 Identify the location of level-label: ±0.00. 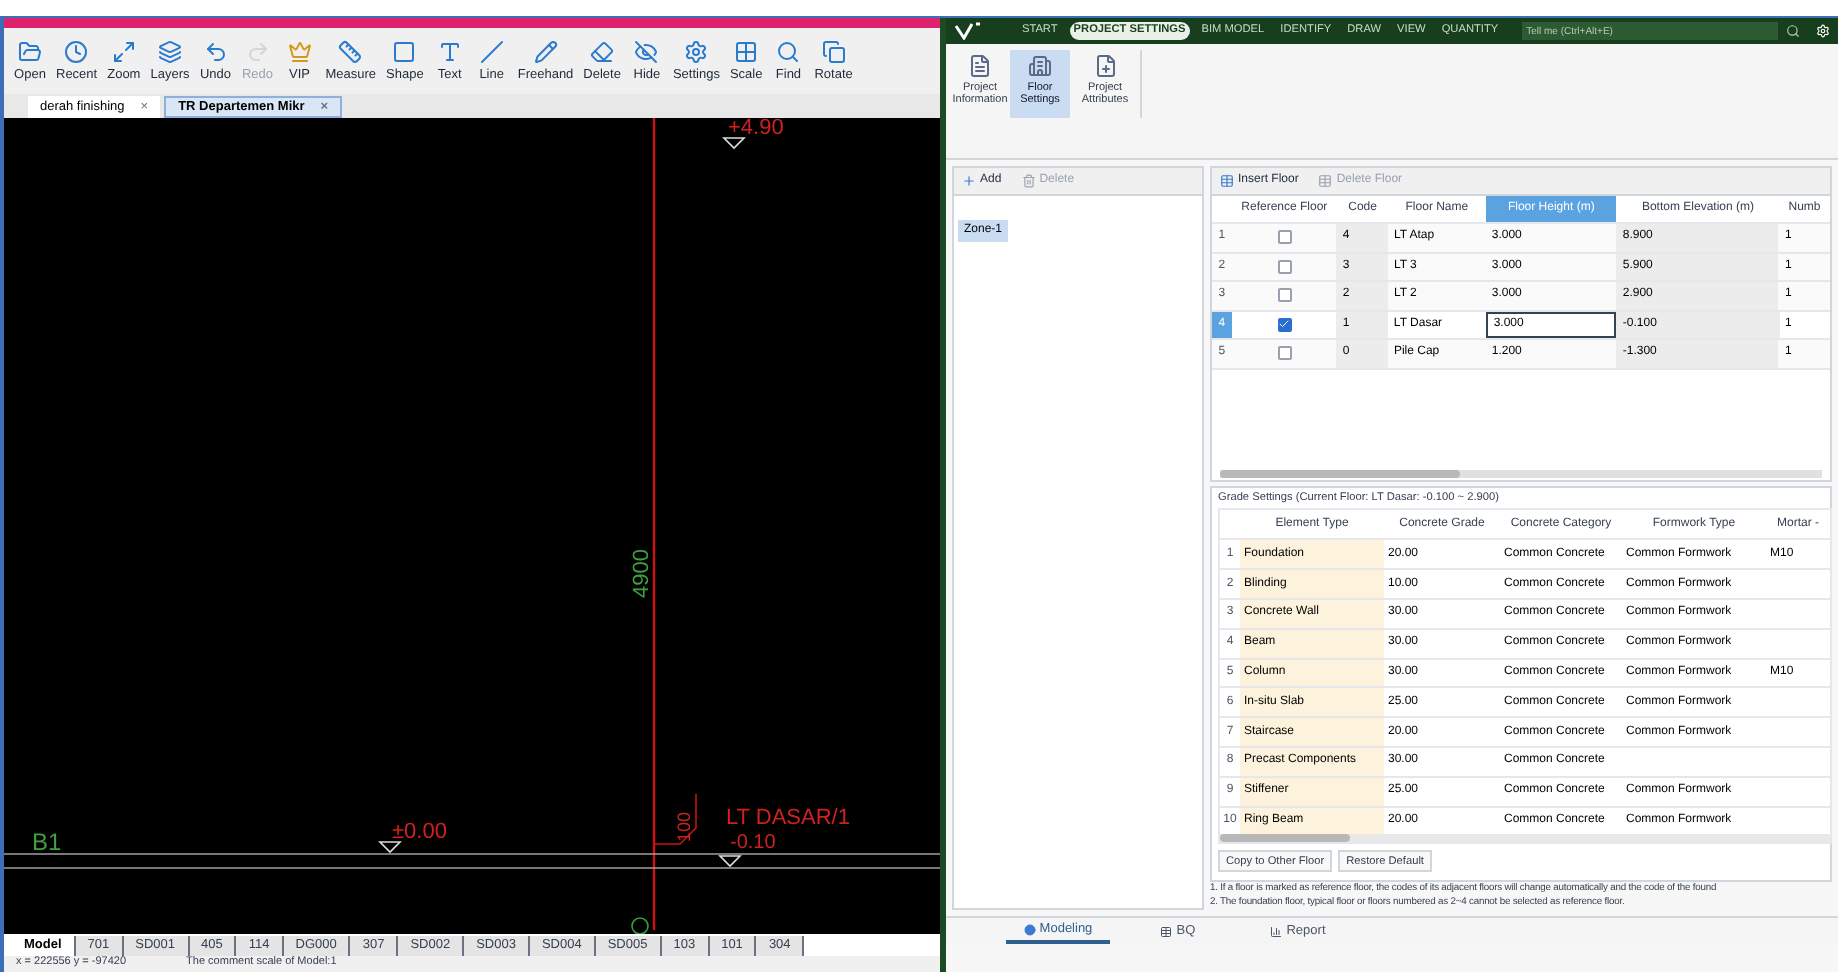
(419, 832).